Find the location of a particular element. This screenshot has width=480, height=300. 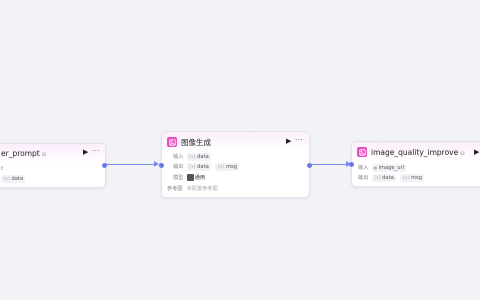

model-label: 模型 is located at coordinates (178, 178).